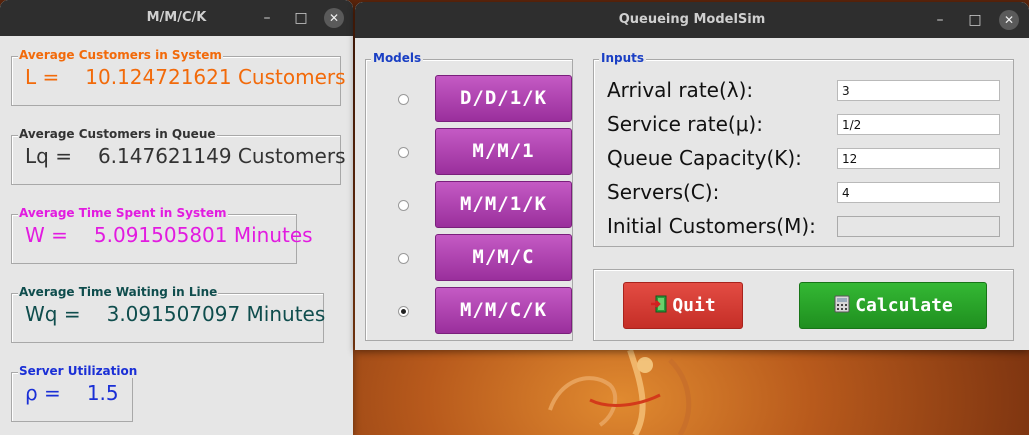 The image size is (1029, 435). What do you see at coordinates (659, 304) in the screenshot?
I see `exit-icon` at bounding box center [659, 304].